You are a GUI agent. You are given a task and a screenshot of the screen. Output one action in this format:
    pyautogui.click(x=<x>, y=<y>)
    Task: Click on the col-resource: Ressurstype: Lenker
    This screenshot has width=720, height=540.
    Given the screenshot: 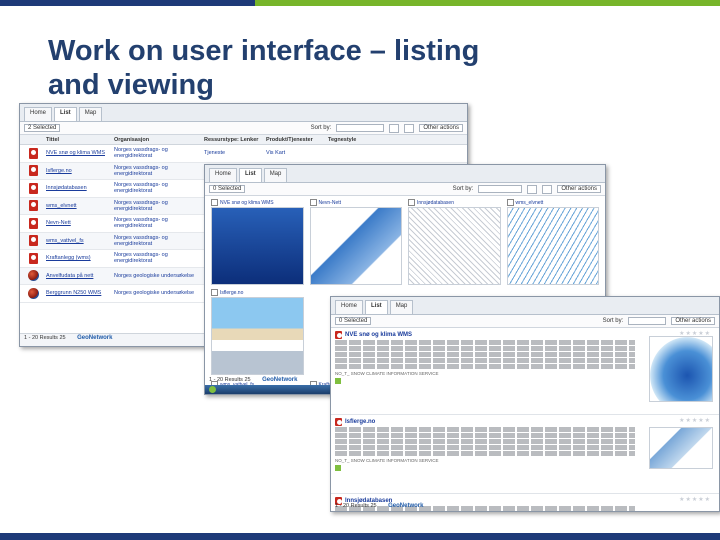 What is the action you would take?
    pyautogui.click(x=235, y=140)
    